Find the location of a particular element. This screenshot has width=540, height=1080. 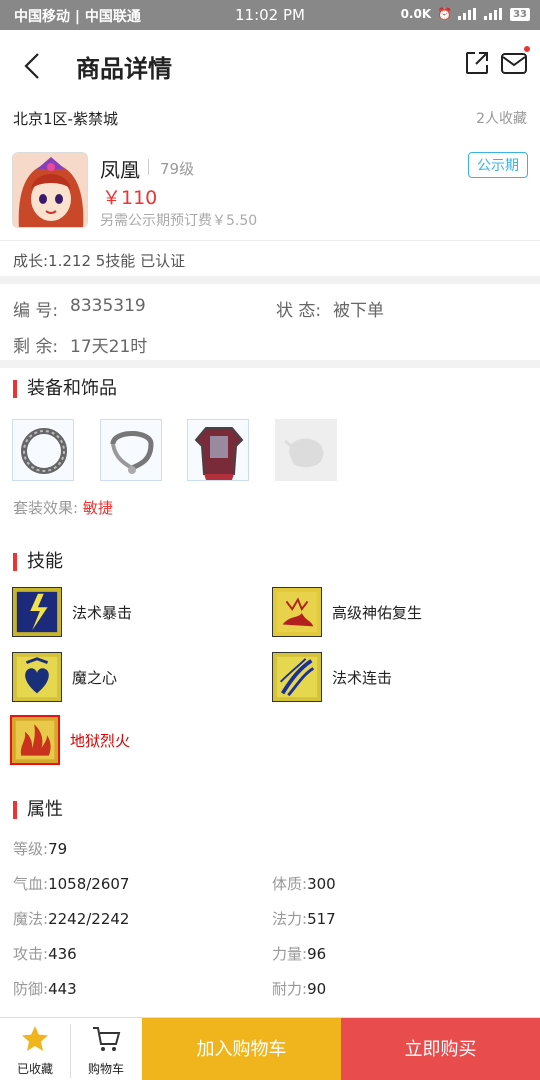

status-badge: 公示期 is located at coordinates (498, 165).